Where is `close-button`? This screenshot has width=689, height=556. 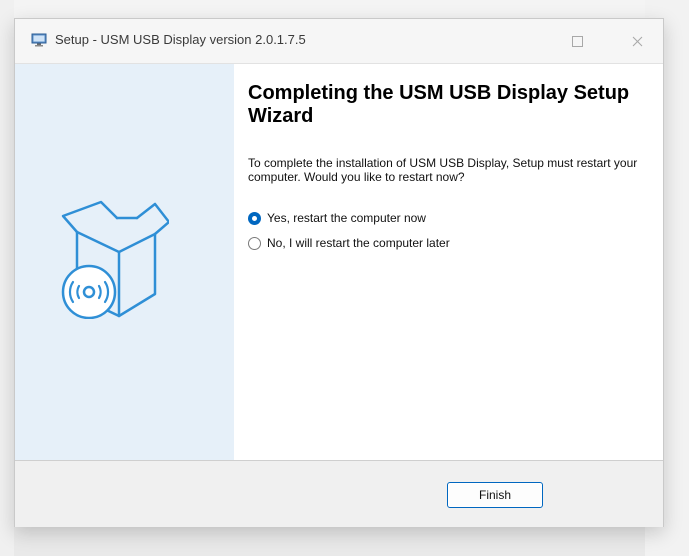
close-button is located at coordinates (637, 41).